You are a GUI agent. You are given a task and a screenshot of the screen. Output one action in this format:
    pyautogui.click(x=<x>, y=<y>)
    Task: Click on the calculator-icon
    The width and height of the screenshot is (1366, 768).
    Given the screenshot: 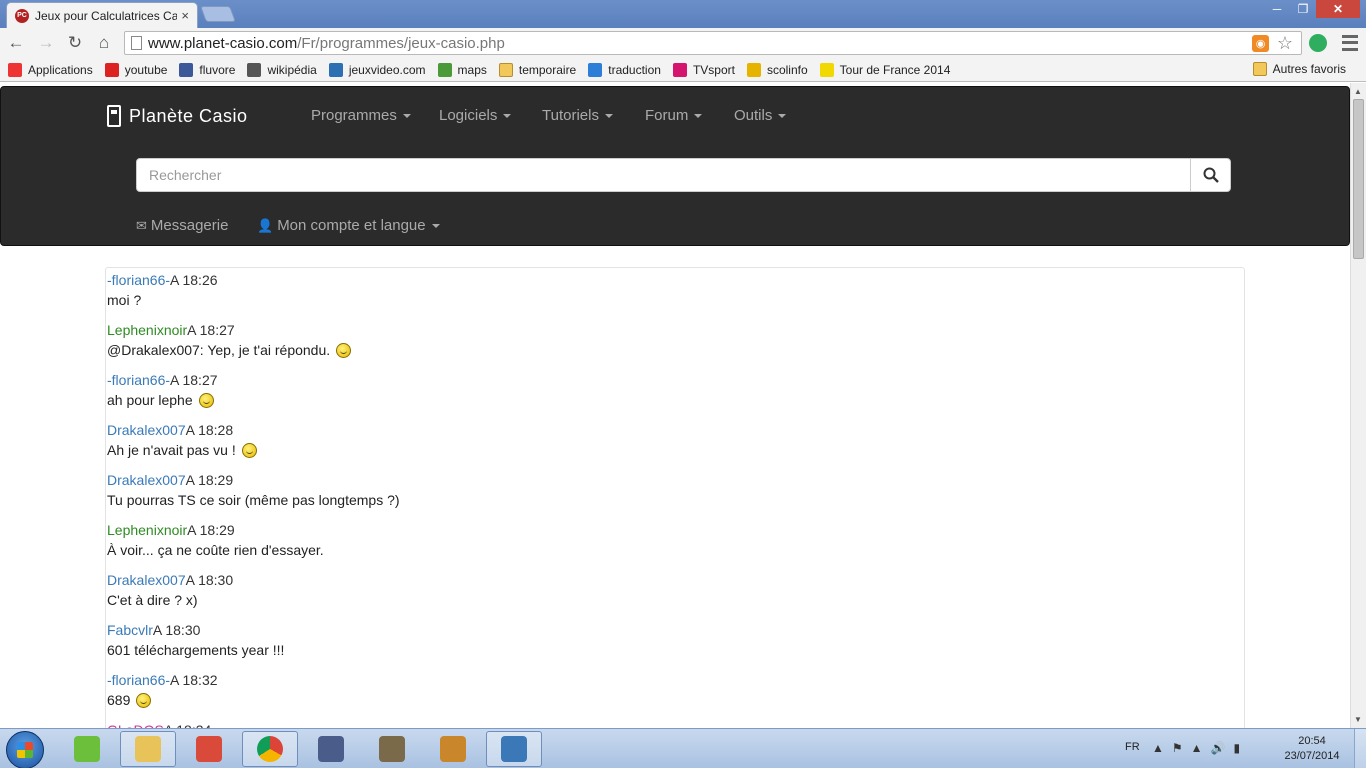 What is the action you would take?
    pyautogui.click(x=114, y=116)
    